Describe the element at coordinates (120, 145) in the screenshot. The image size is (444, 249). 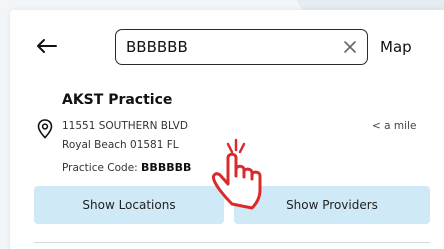
I see `address-line-2: Royal Beach 01581 FL` at that location.